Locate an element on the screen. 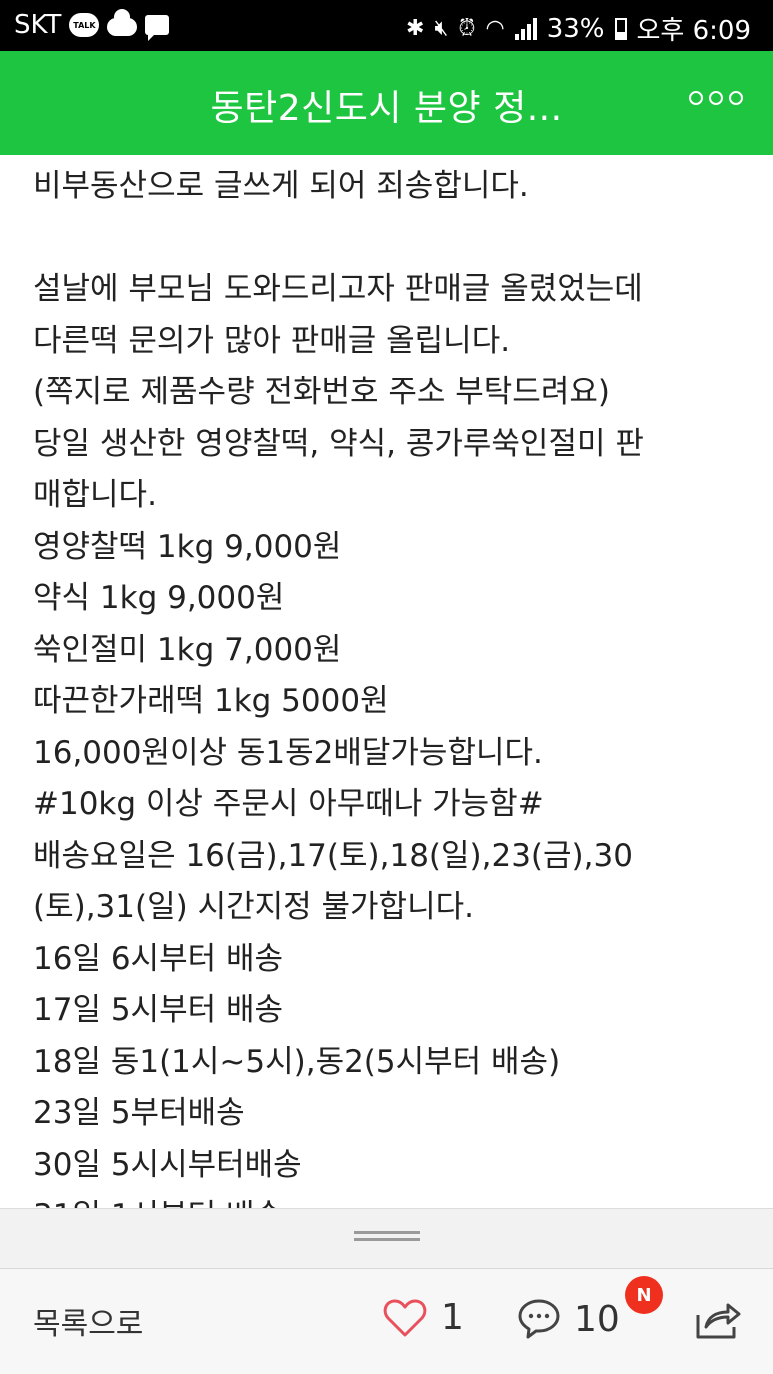 The height and width of the screenshot is (1374, 773). post-line: 배송요일은 16(금),17(토),18(일),23(금),30 is located at coordinates (333, 855).